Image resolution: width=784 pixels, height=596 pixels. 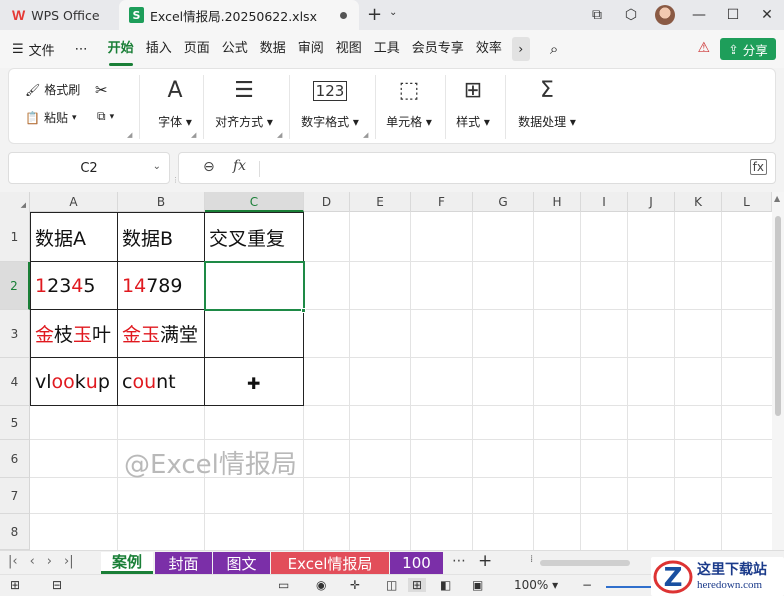 I want to click on column-header-c: C, so click(x=254, y=202).